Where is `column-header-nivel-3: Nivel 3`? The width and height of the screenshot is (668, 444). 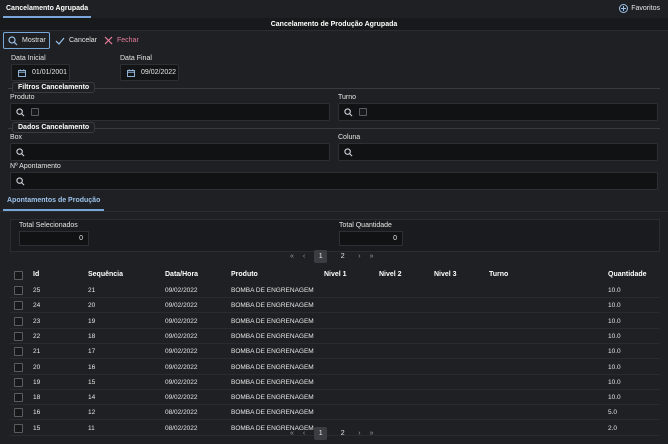
column-header-nivel-3: Nivel 3 is located at coordinates (445, 275).